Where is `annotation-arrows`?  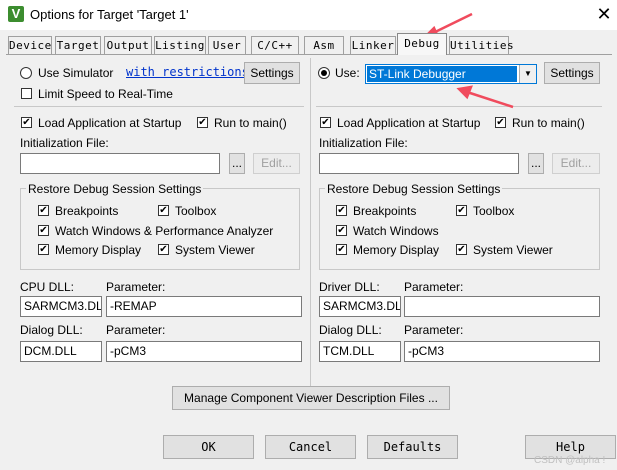
annotation-arrows is located at coordinates (467, 60).